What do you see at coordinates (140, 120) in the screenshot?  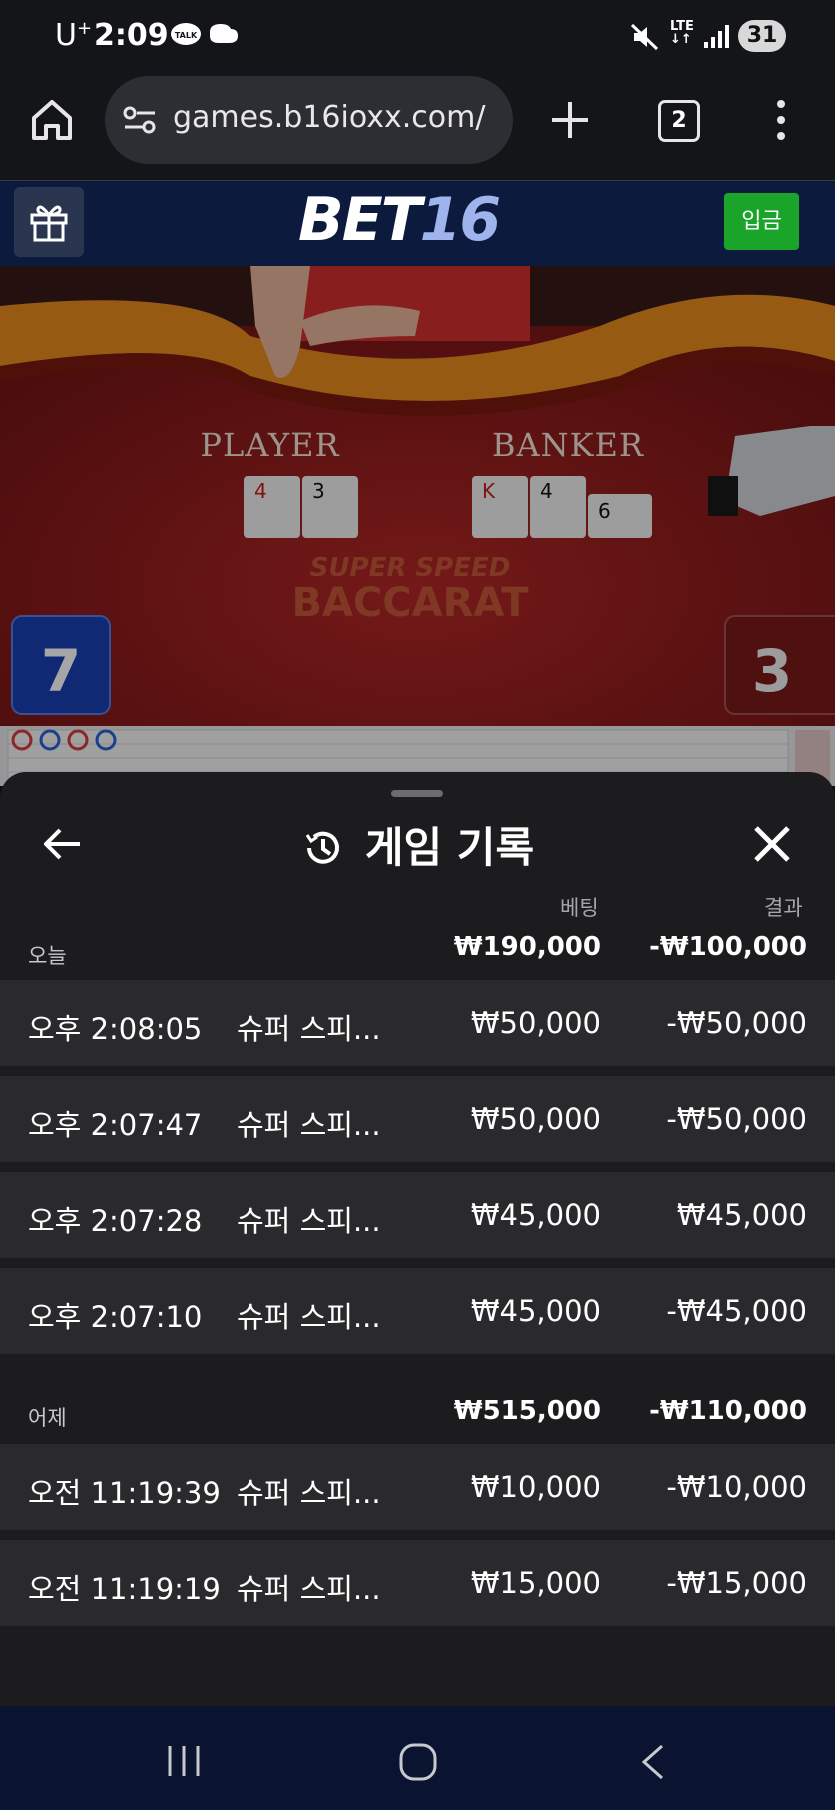 I see `site-settings-icon` at bounding box center [140, 120].